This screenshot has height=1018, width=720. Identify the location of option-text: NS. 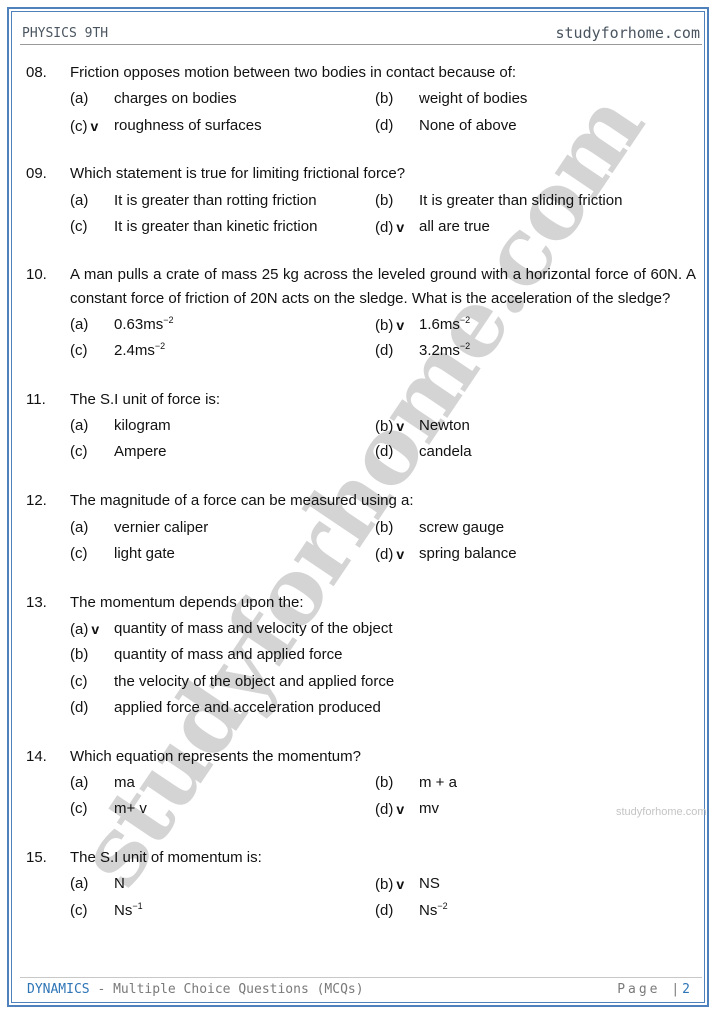
(429, 884).